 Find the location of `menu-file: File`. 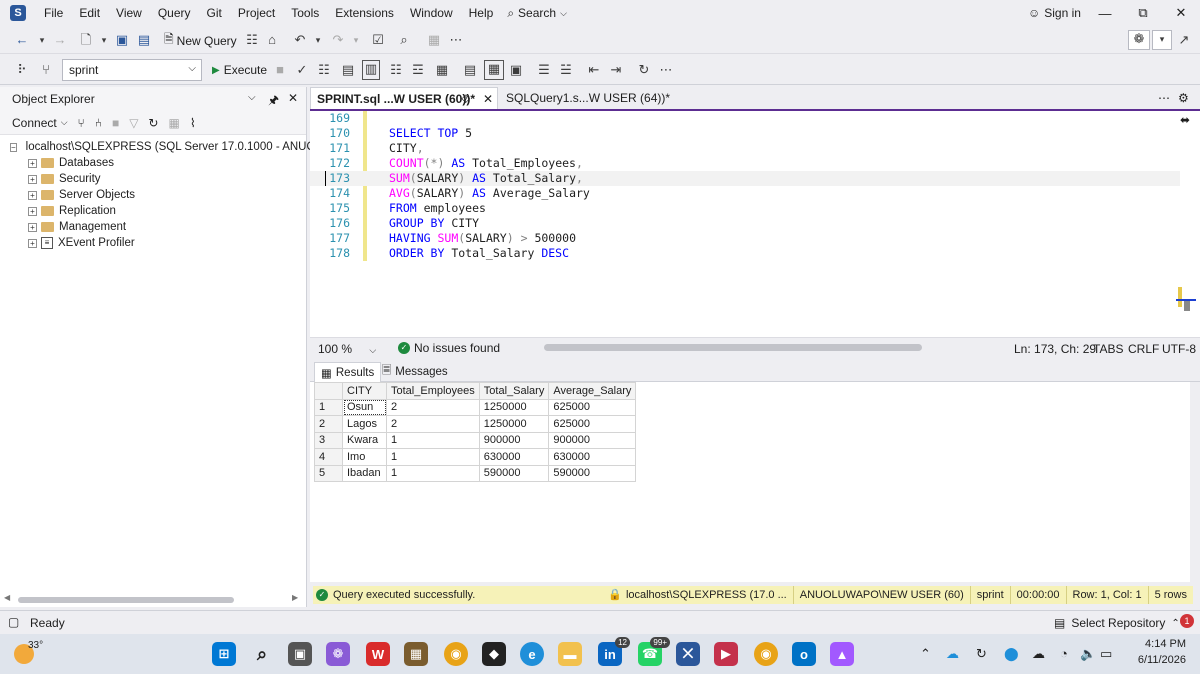

menu-file: File is located at coordinates (53, 13).